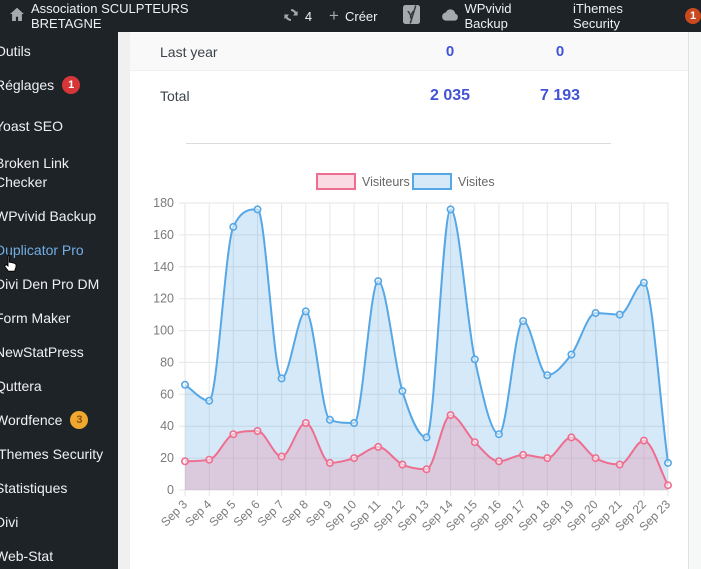 The height and width of the screenshot is (569, 701). What do you see at coordinates (31, 419) in the screenshot?
I see `sidebar-item-label: Wordfence` at bounding box center [31, 419].